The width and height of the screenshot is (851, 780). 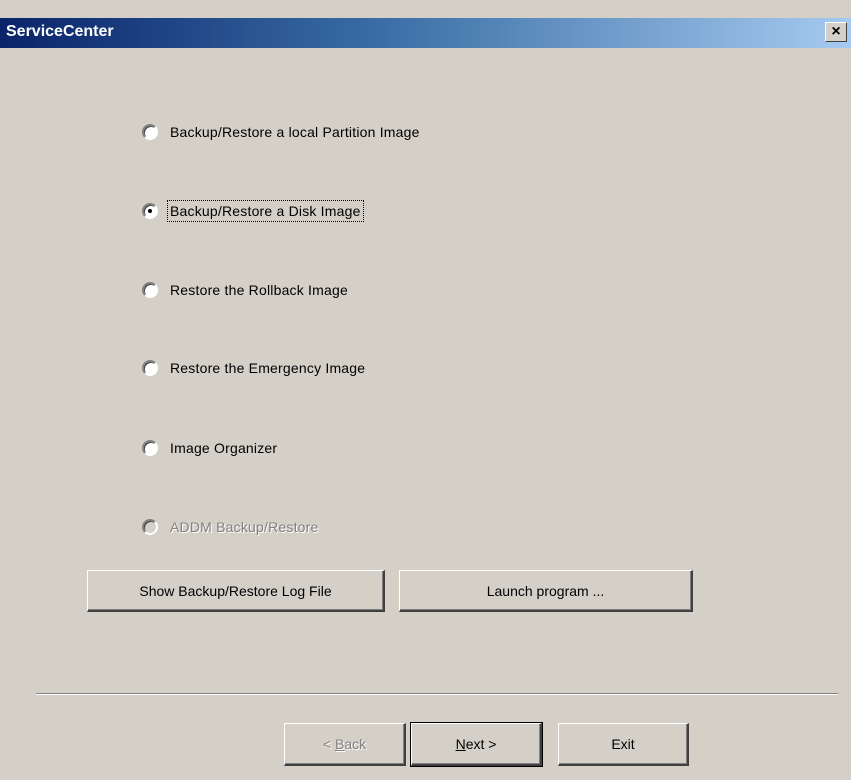 What do you see at coordinates (244, 527) in the screenshot?
I see `option-label: ADDM Backup/Restore` at bounding box center [244, 527].